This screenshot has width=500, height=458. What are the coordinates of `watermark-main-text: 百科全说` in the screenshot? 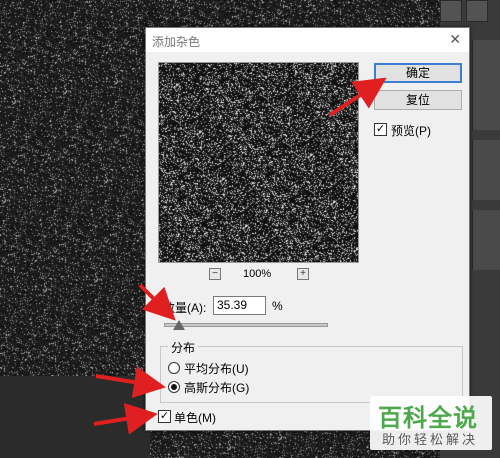 It's located at (428, 418).